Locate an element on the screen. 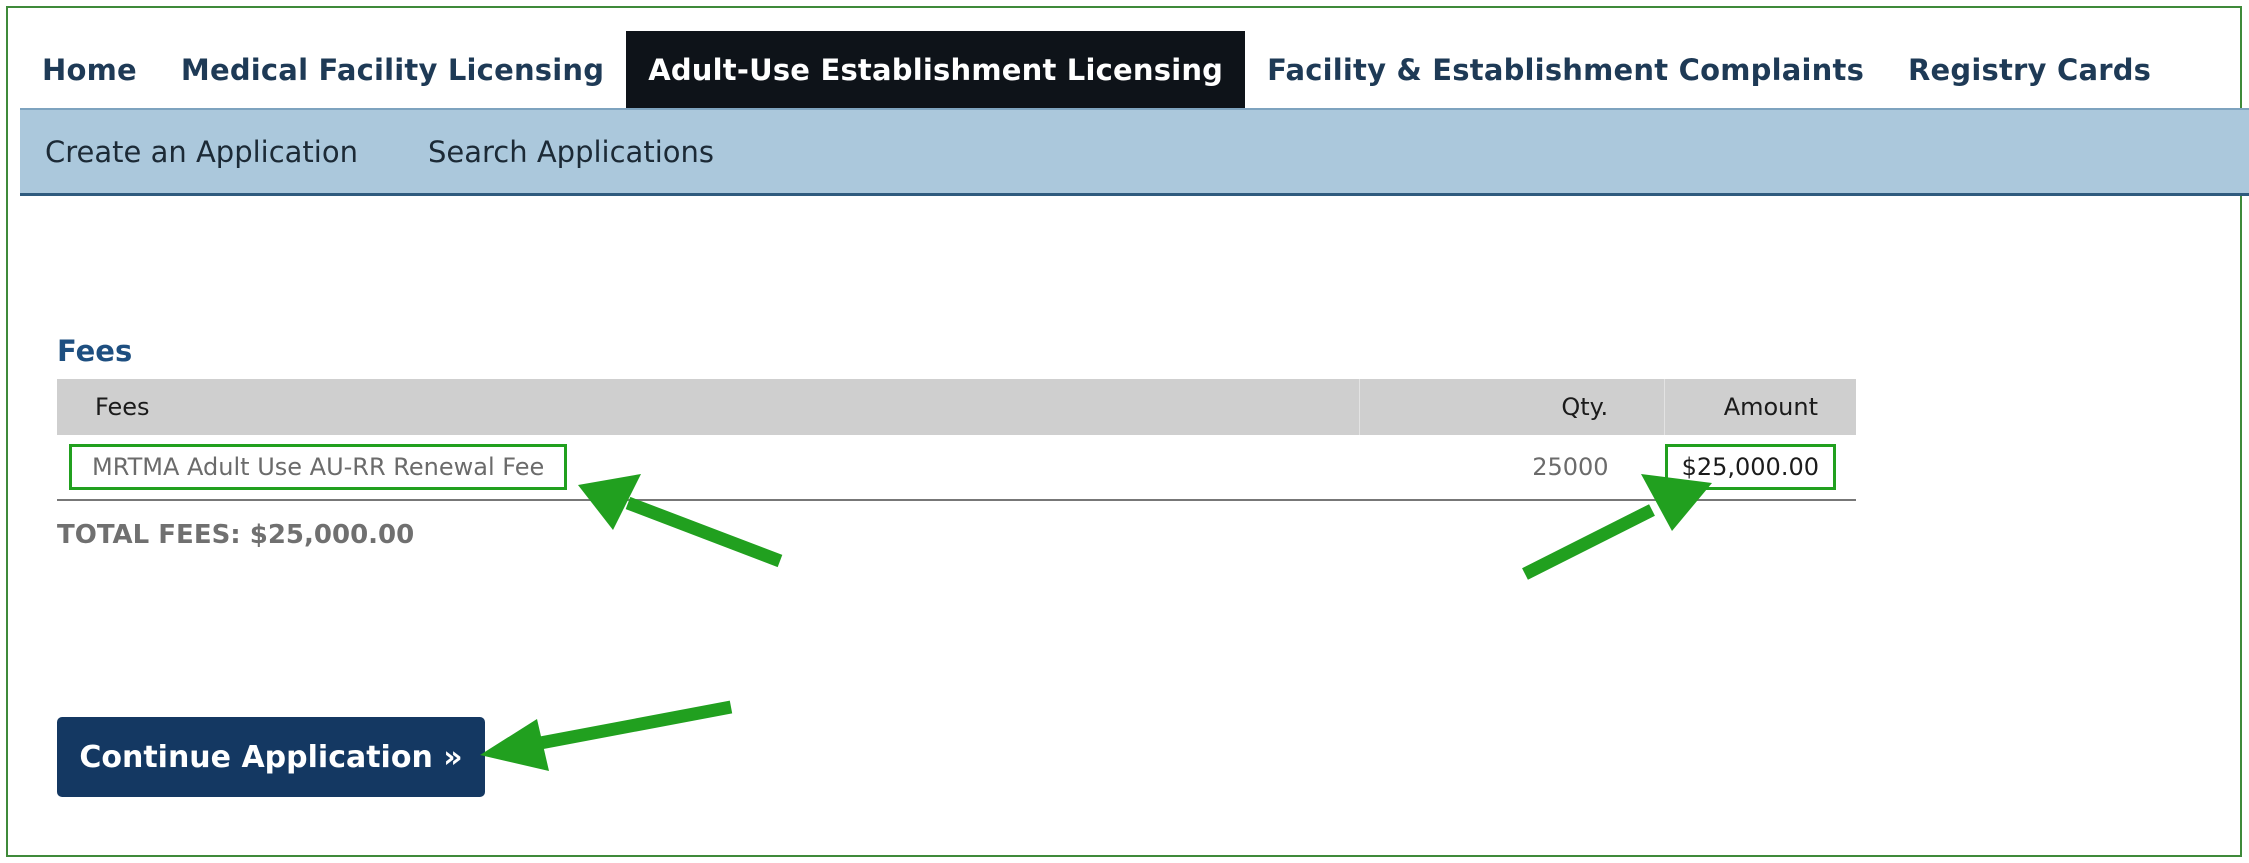  column-header-qty: Qty. is located at coordinates (1512, 407).